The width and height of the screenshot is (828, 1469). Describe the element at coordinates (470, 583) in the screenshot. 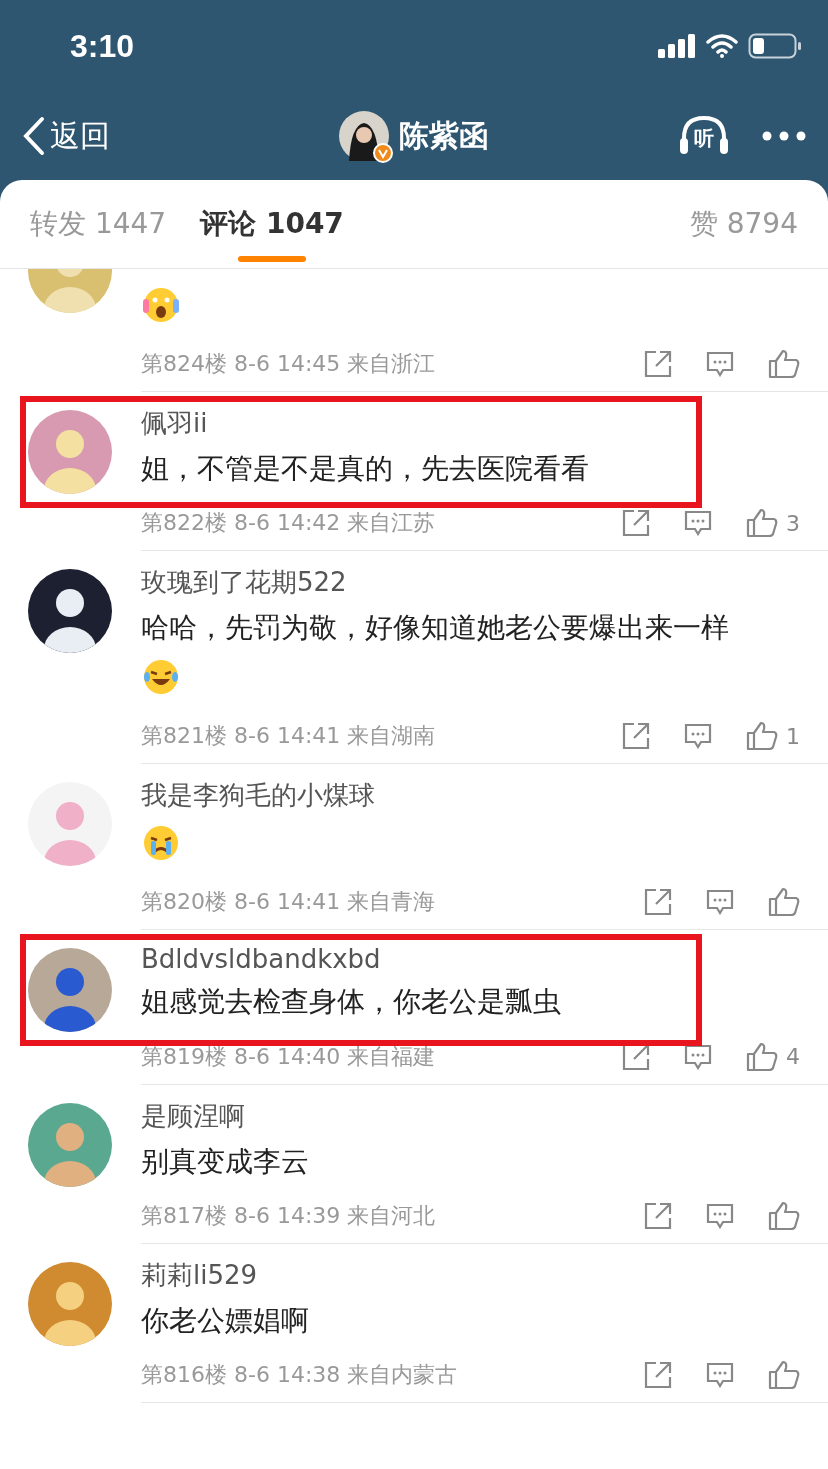

I see `username: 玫瑰到了花期522` at that location.